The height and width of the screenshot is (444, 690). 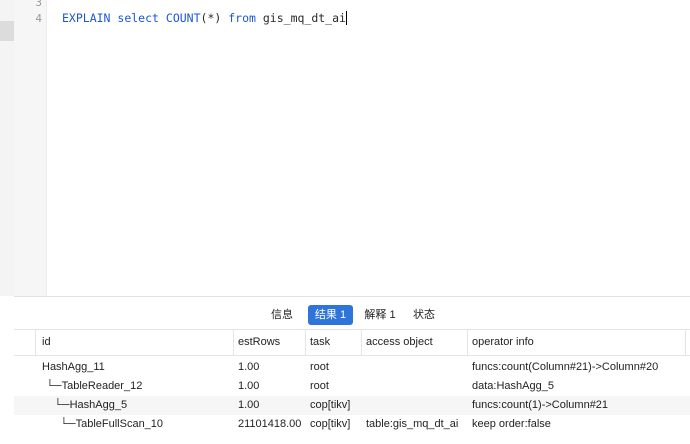 I want to click on line-number: 3, so click(x=38, y=4).